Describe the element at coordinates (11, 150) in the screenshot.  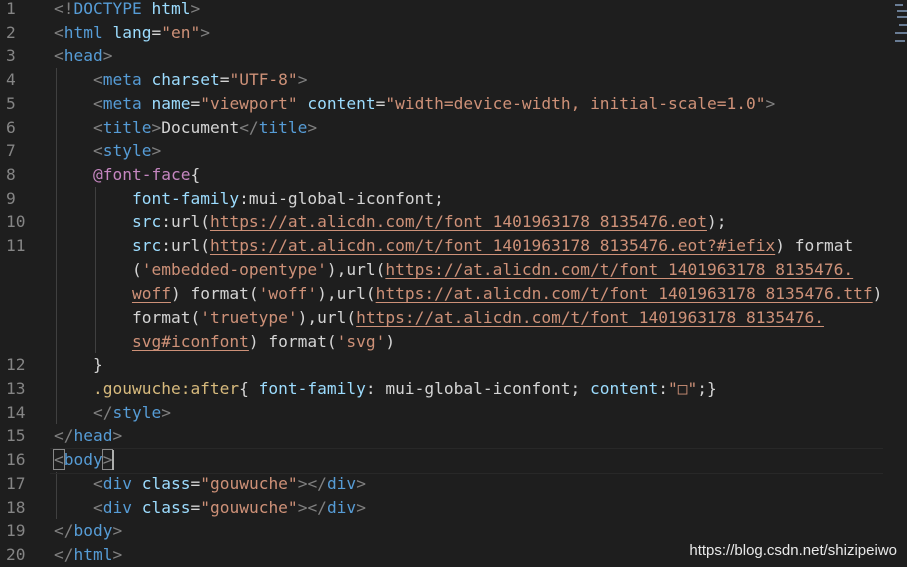
I see `line-number: 7` at that location.